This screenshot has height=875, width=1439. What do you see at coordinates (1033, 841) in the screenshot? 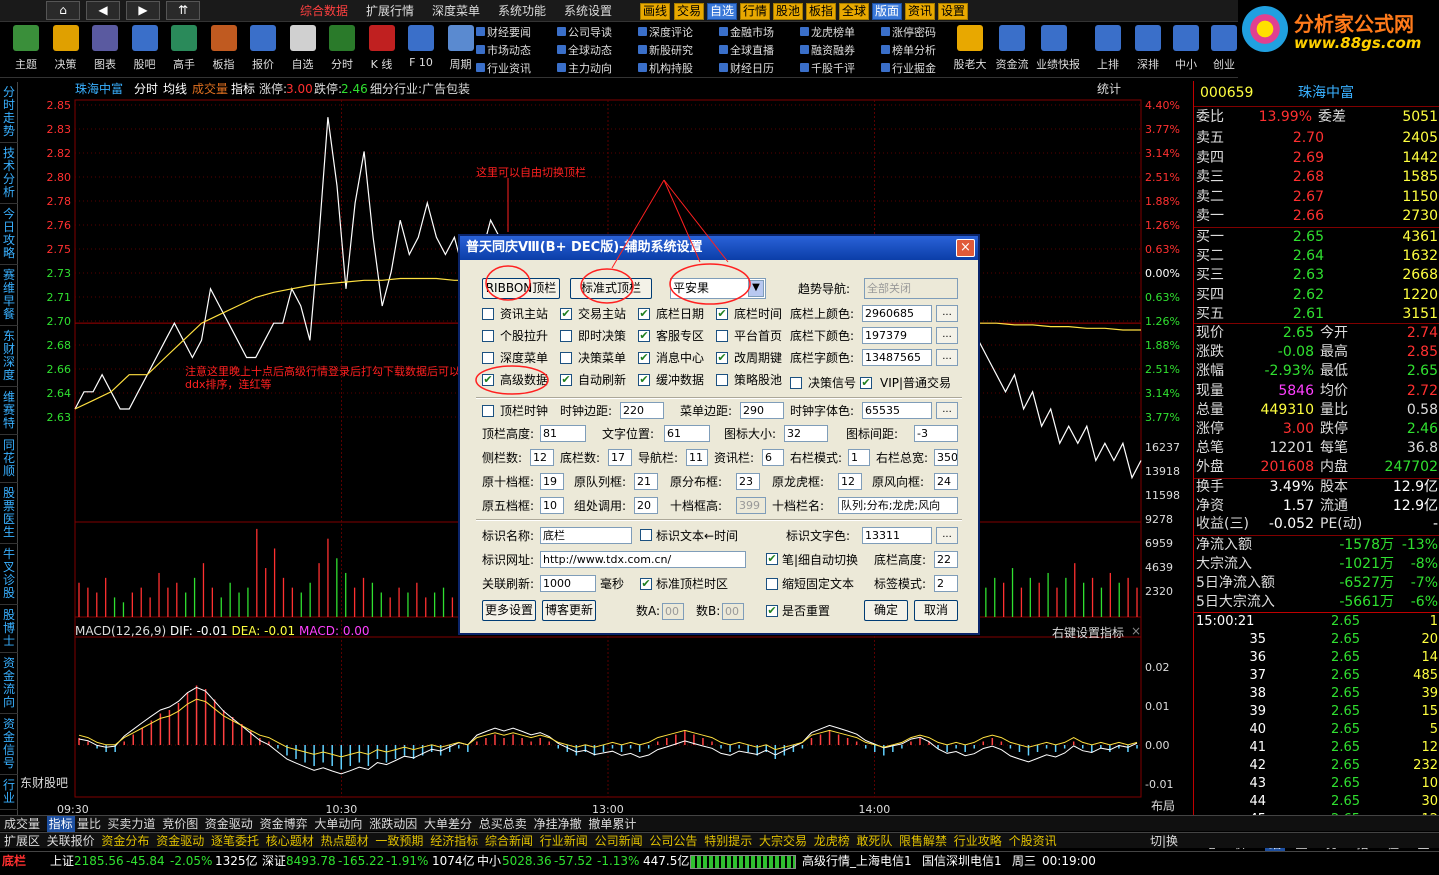
I see `bottom-tab2-19: 个股资讯` at bounding box center [1033, 841].